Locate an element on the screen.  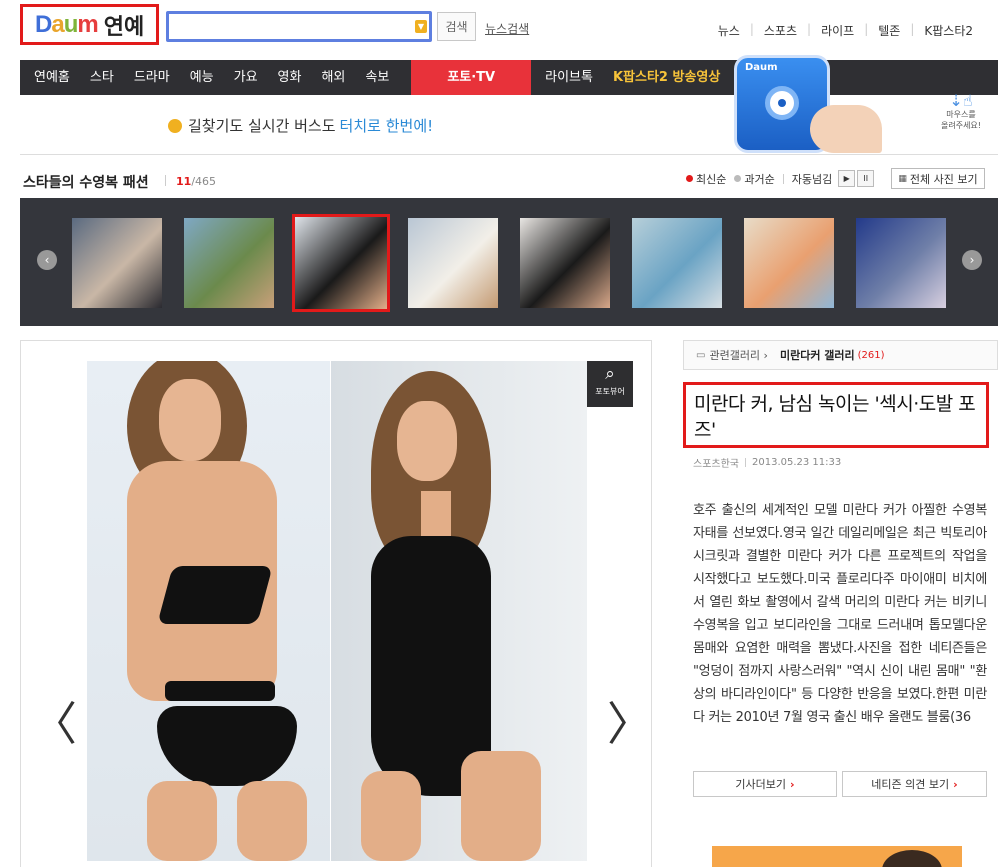
gallery-icon: ▭ is located at coordinates (701, 355).